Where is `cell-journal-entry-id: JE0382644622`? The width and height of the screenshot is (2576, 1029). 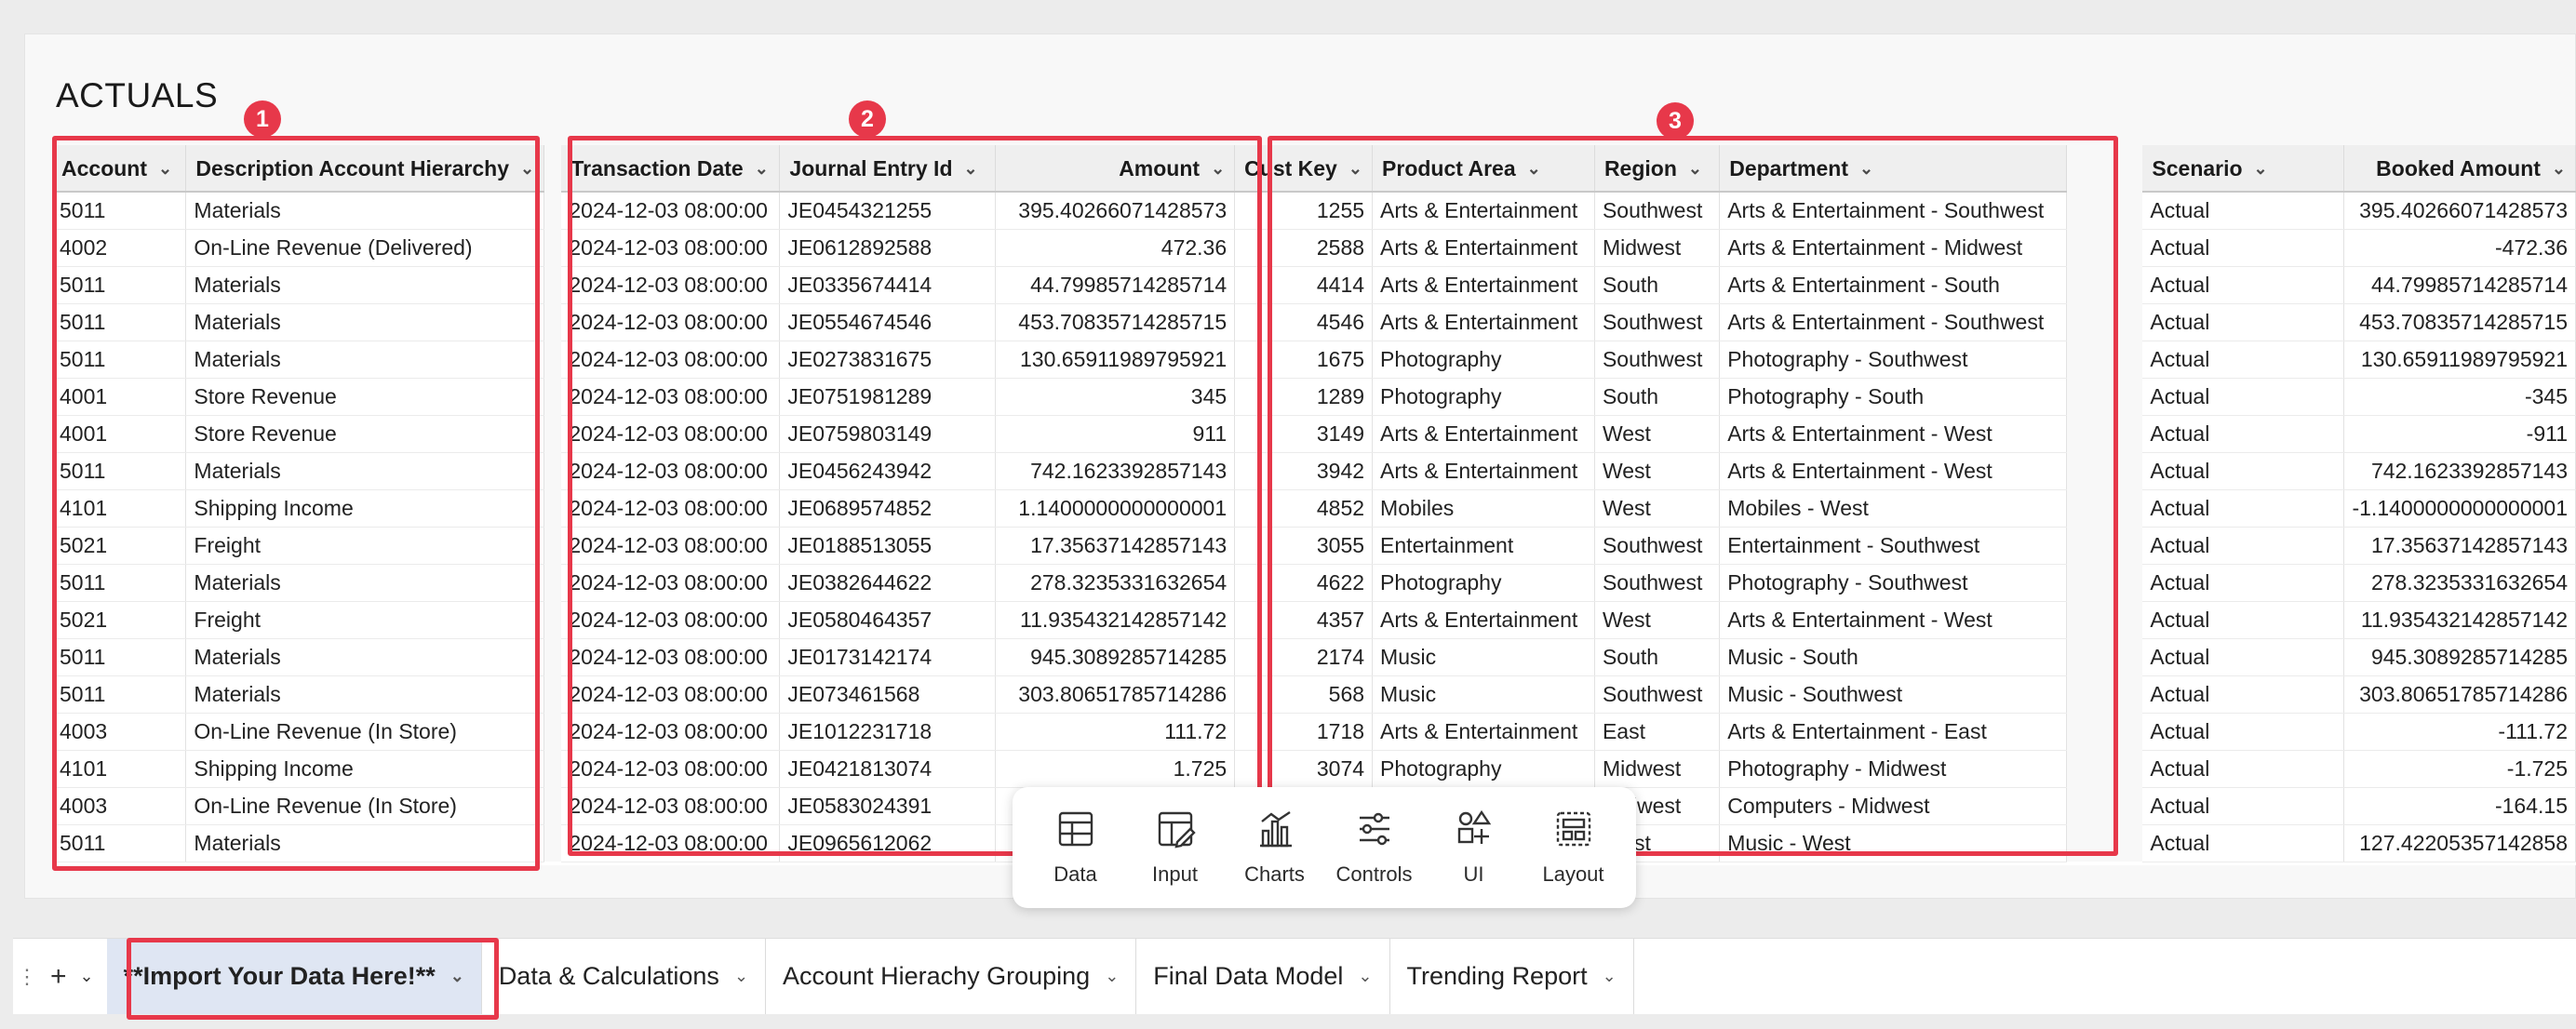 cell-journal-entry-id: JE0382644622 is located at coordinates (888, 583).